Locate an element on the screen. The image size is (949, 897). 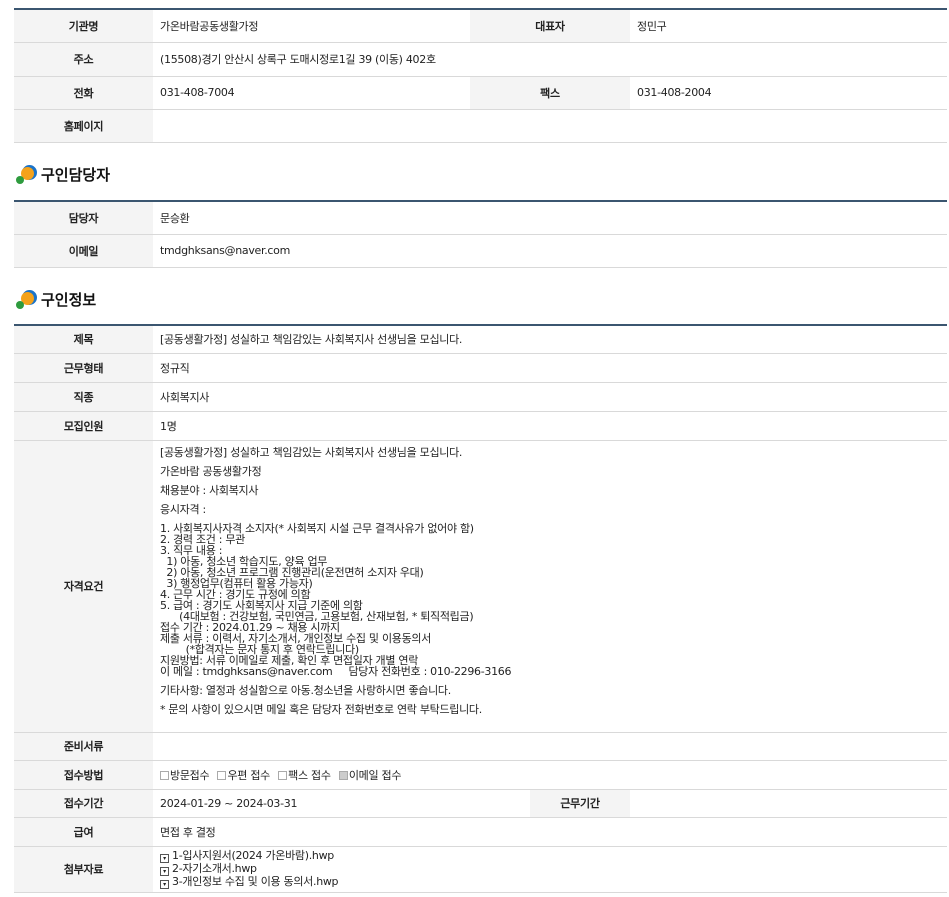
fax-value: 031-408-2004 is located at coordinates (788, 93).